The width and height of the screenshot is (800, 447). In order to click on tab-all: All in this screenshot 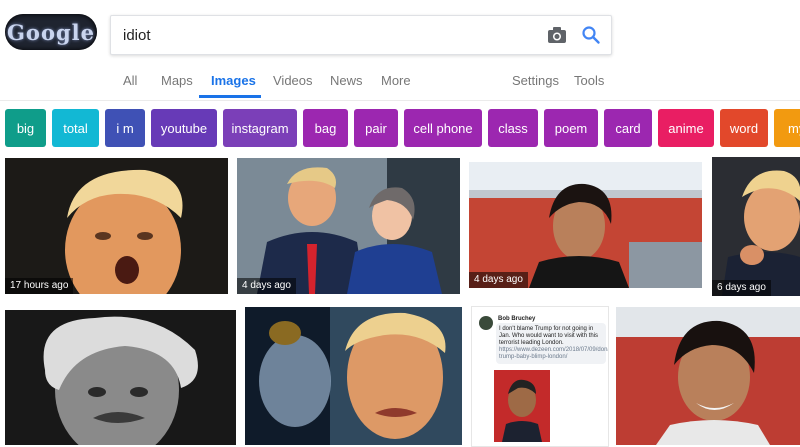, I will do `click(130, 80)`.